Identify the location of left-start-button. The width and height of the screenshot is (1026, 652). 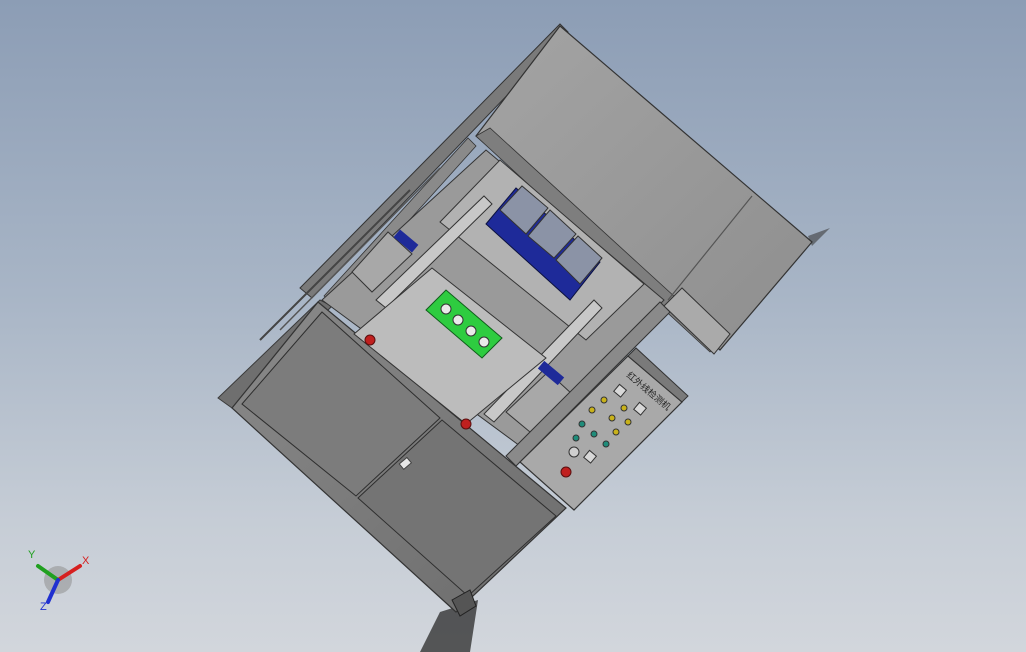
(370, 340).